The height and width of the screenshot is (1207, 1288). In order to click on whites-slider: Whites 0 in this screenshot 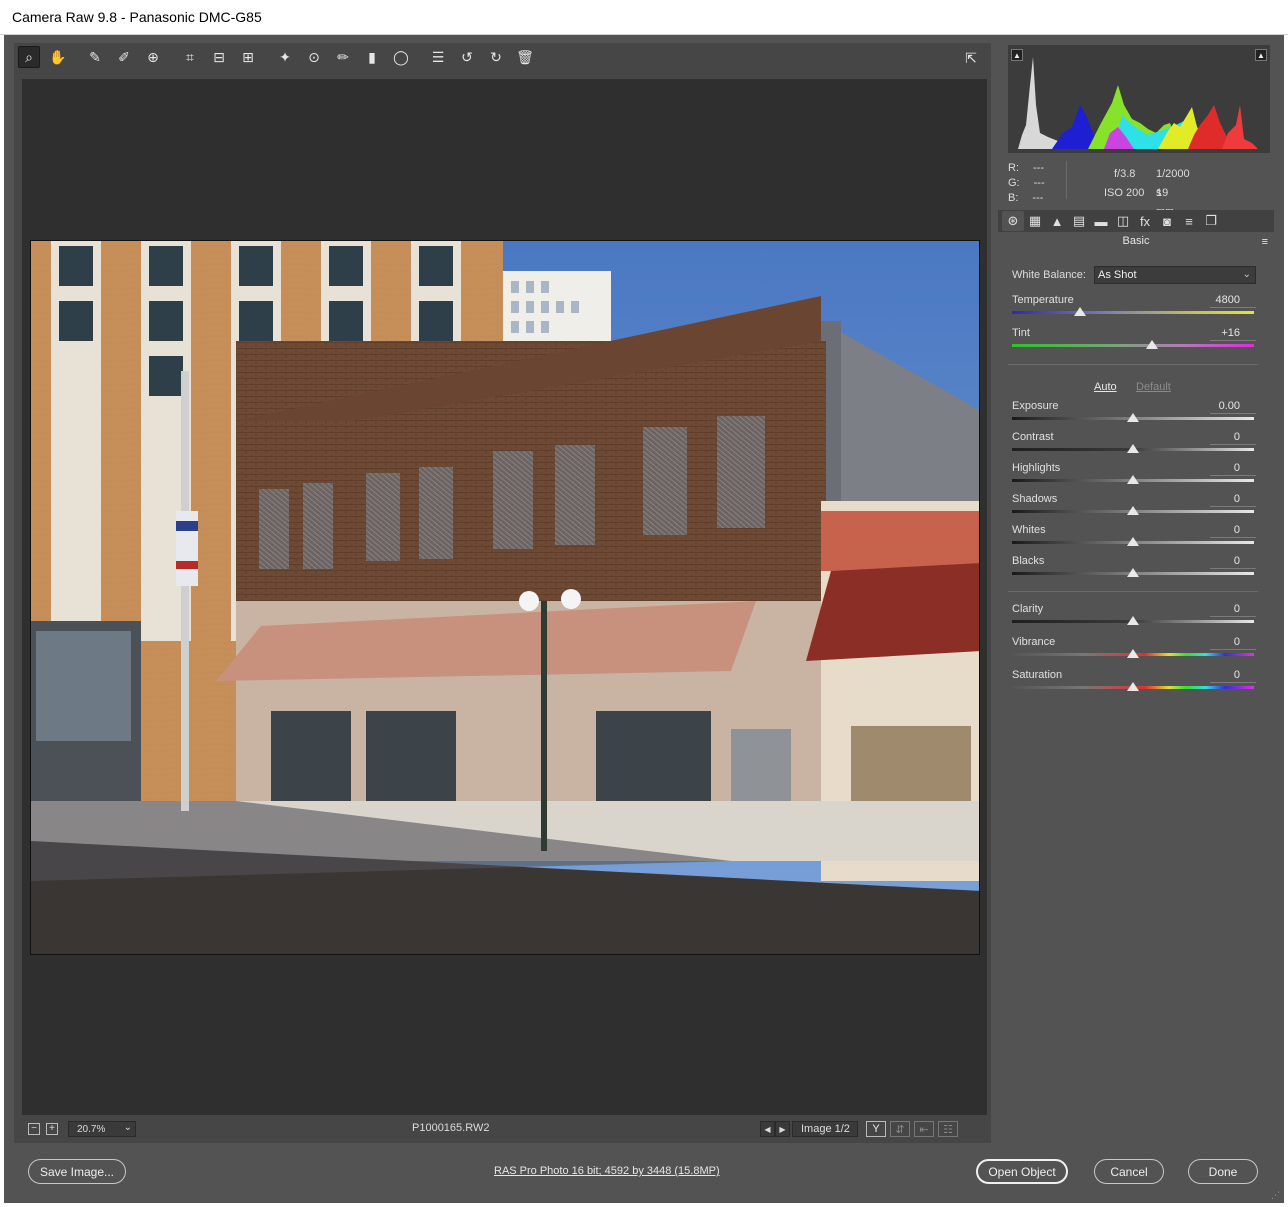, I will do `click(1134, 539)`.